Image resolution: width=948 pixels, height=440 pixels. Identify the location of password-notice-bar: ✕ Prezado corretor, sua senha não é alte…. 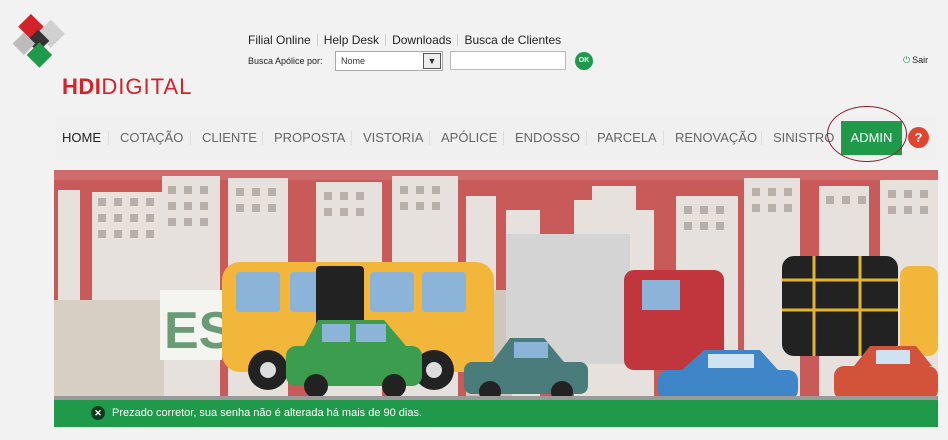
(496, 413).